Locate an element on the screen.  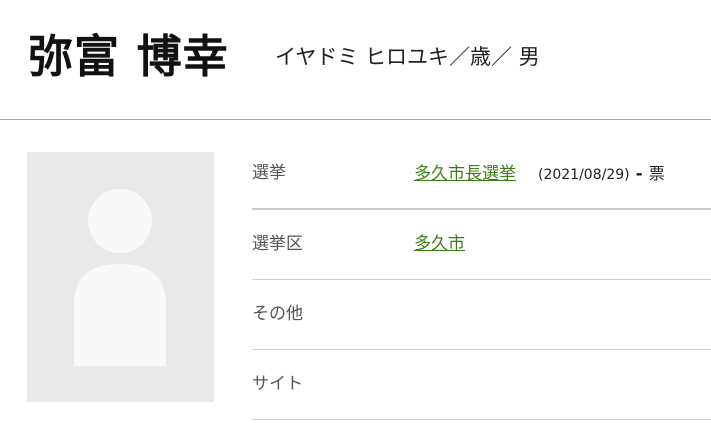
election-date: (2021/08/29) is located at coordinates (584, 175).